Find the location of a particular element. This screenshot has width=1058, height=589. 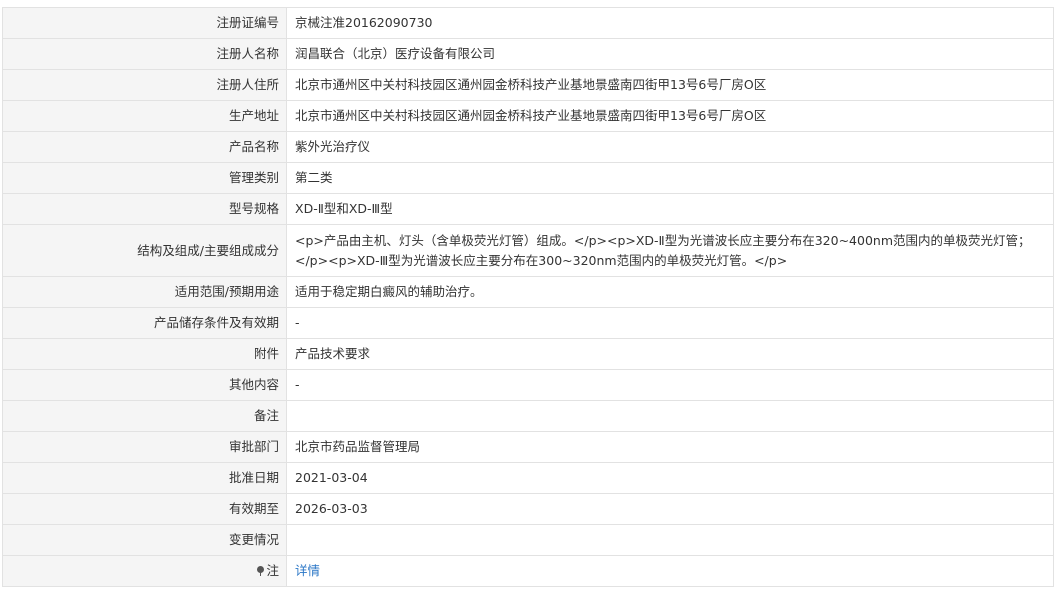

row-other-content: 其他内容 - is located at coordinates (528, 385).